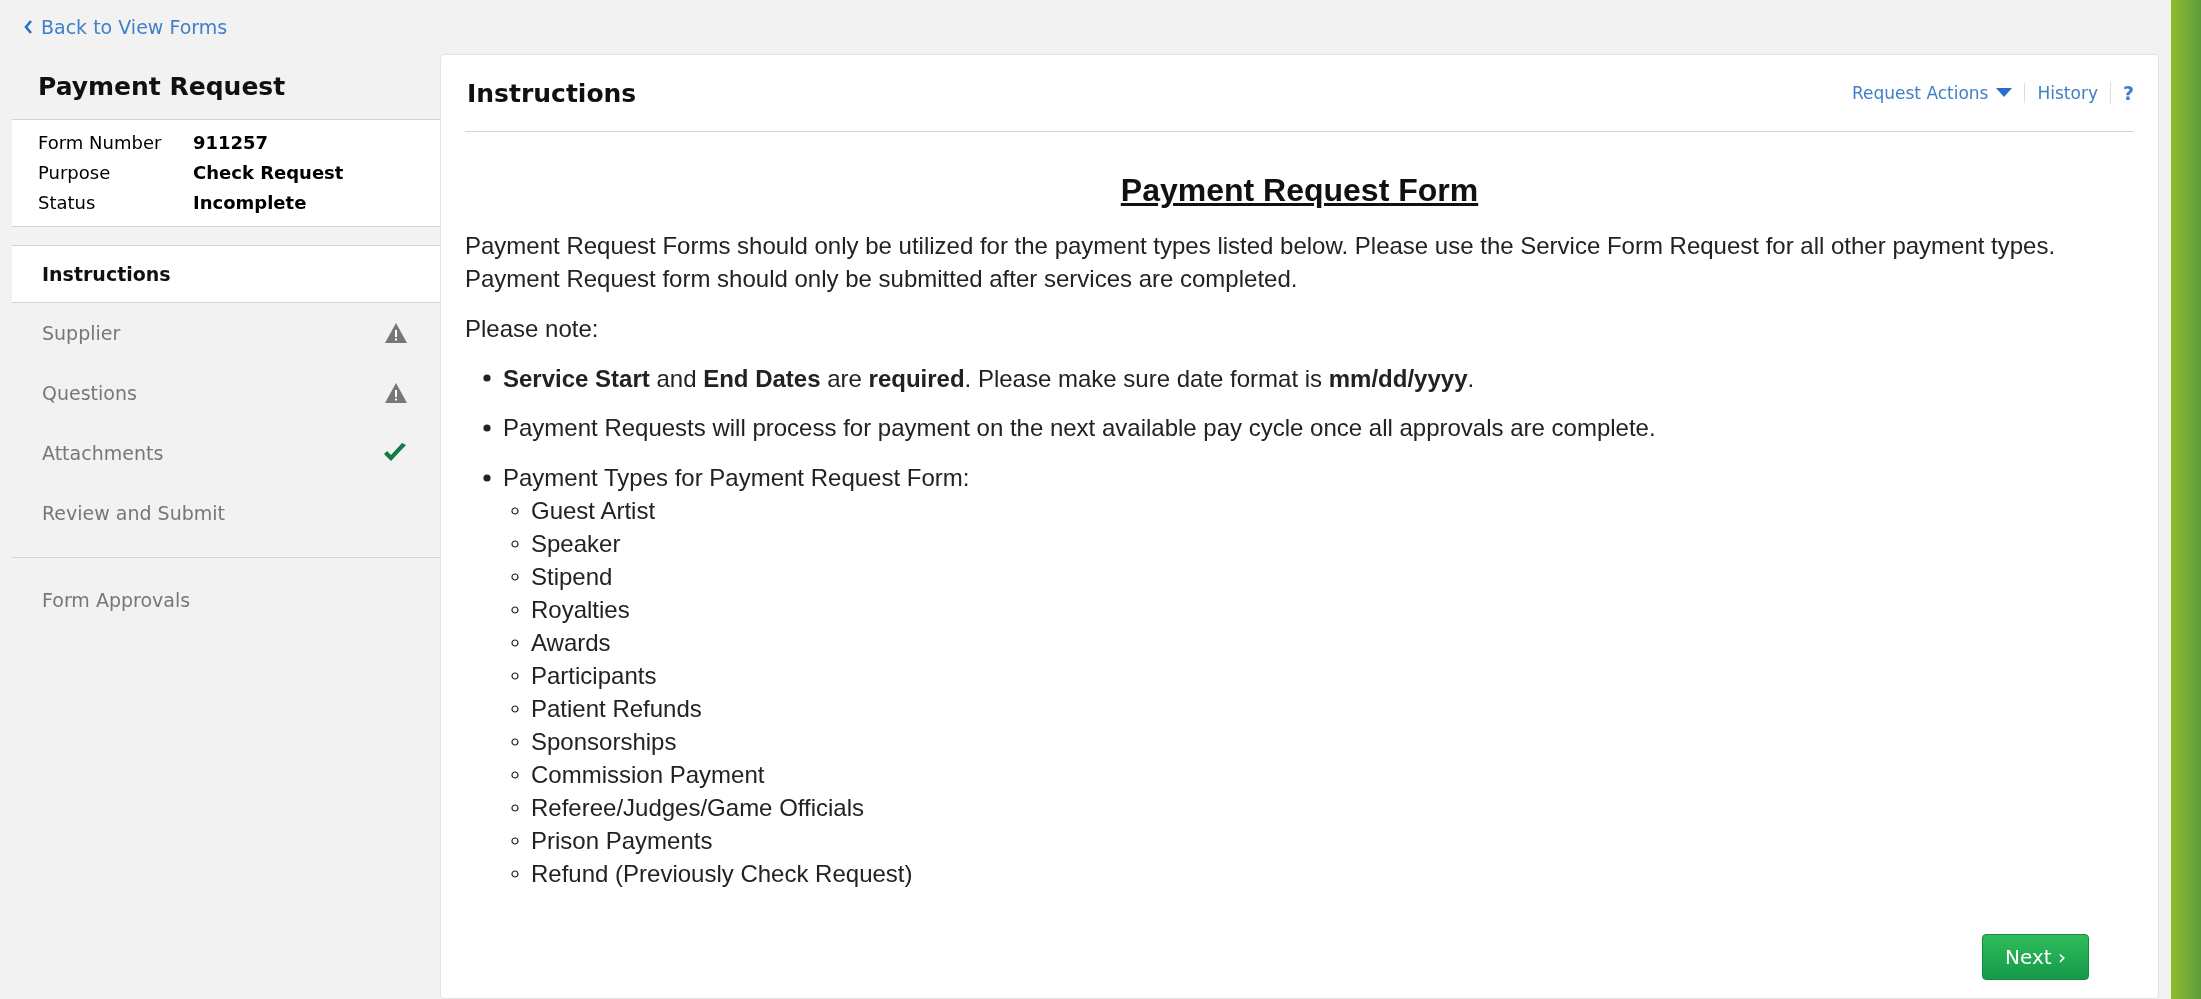  I want to click on payment-type-item: Referee/Judges/Game Officials, so click(698, 808).